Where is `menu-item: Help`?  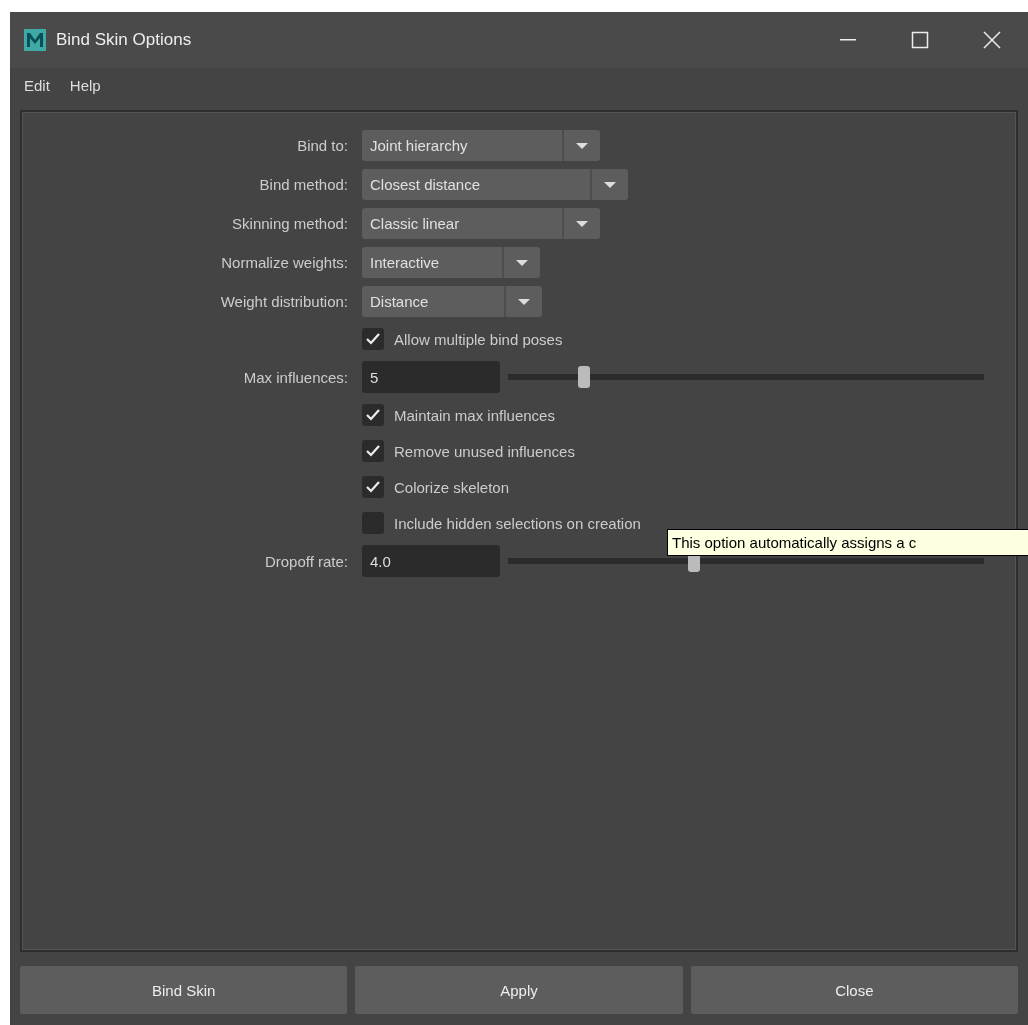 menu-item: Help is located at coordinates (85, 85).